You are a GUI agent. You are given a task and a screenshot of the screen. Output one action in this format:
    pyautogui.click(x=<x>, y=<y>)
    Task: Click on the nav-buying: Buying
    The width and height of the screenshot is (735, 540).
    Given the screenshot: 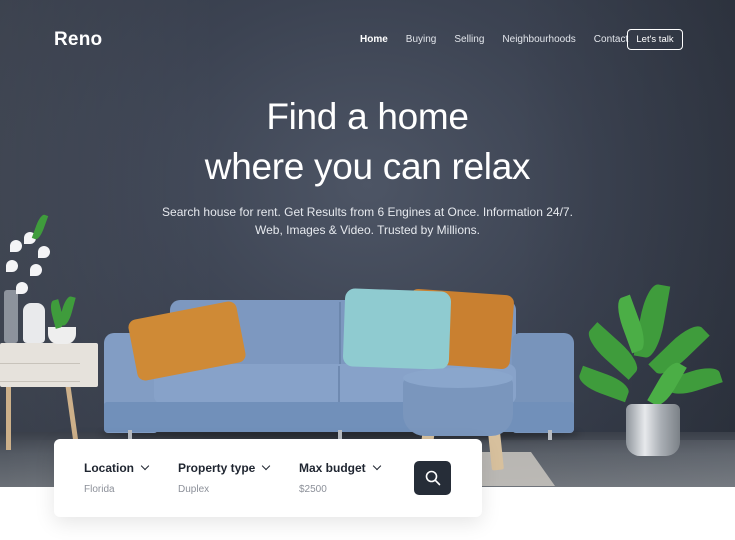 What is the action you would take?
    pyautogui.click(x=421, y=39)
    